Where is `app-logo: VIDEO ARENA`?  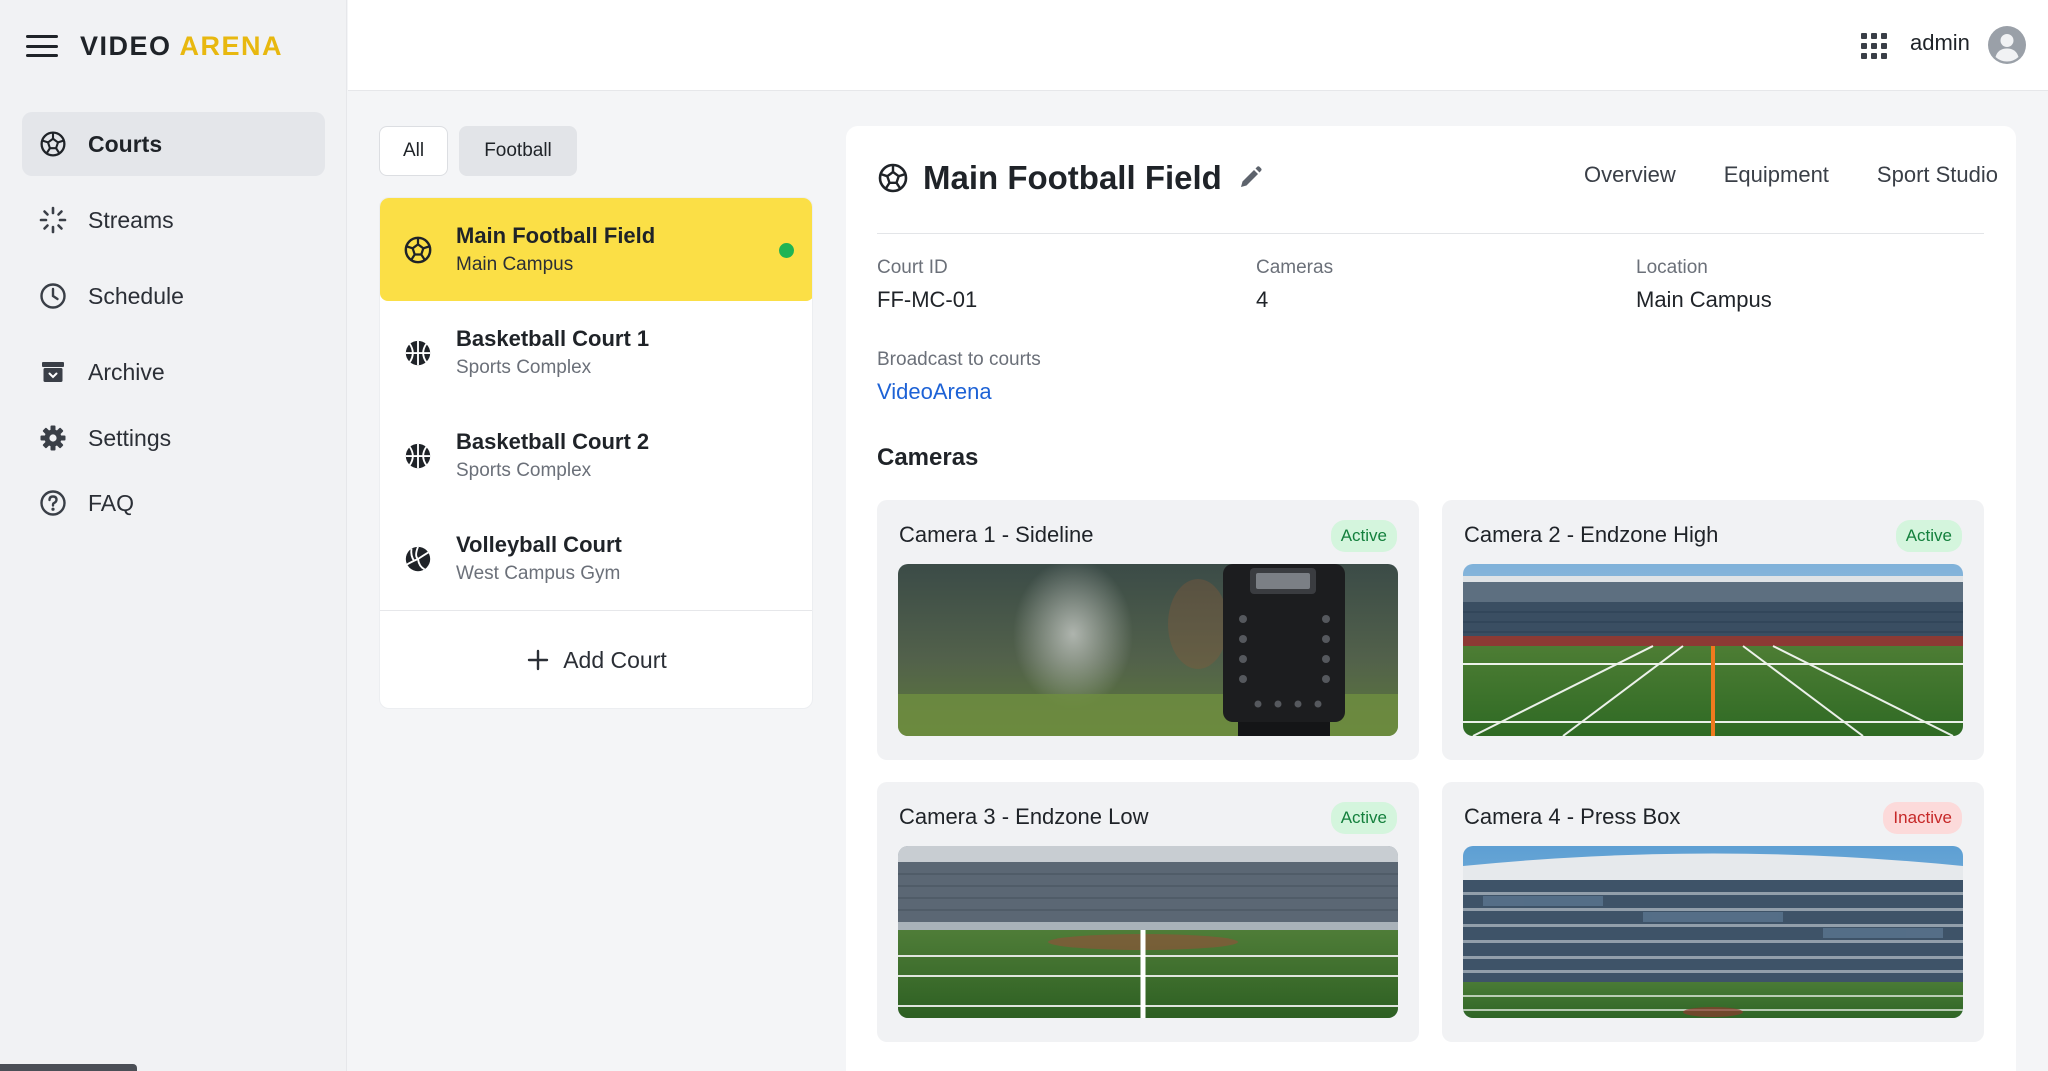 app-logo: VIDEO ARENA is located at coordinates (181, 46).